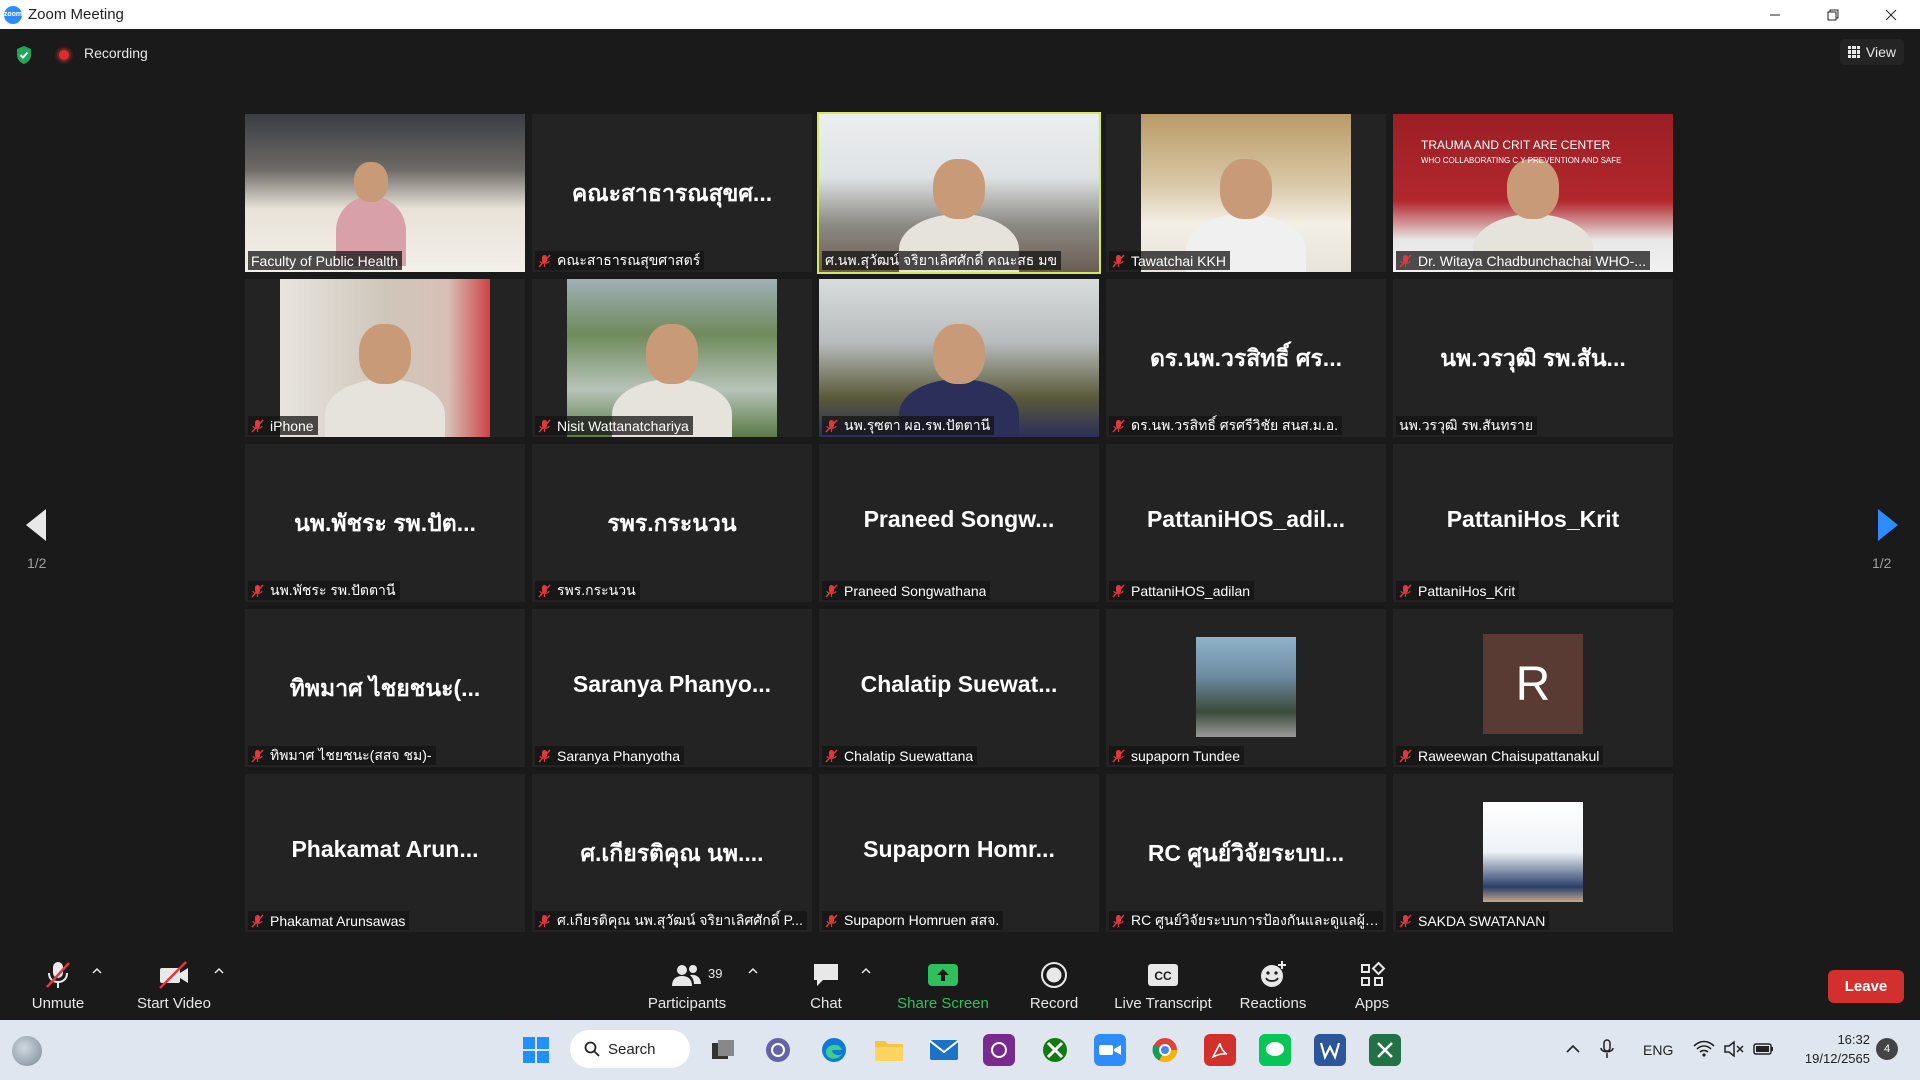  Describe the element at coordinates (1191, 590) in the screenshot. I see `participant-name: PattaniHOS_adilan` at that location.